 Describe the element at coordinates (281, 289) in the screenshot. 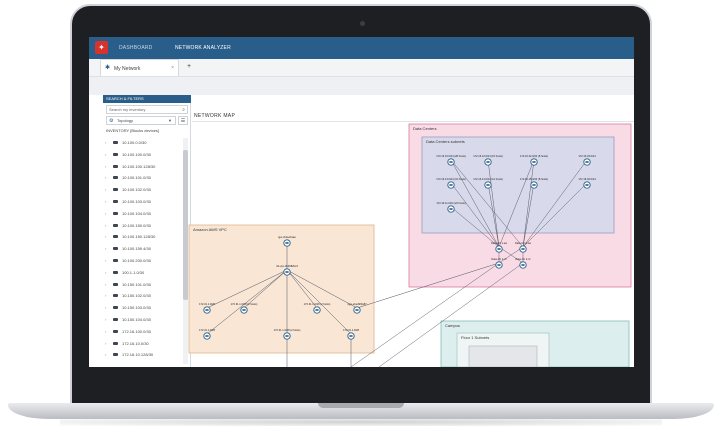

I see `group-aws-box` at that location.